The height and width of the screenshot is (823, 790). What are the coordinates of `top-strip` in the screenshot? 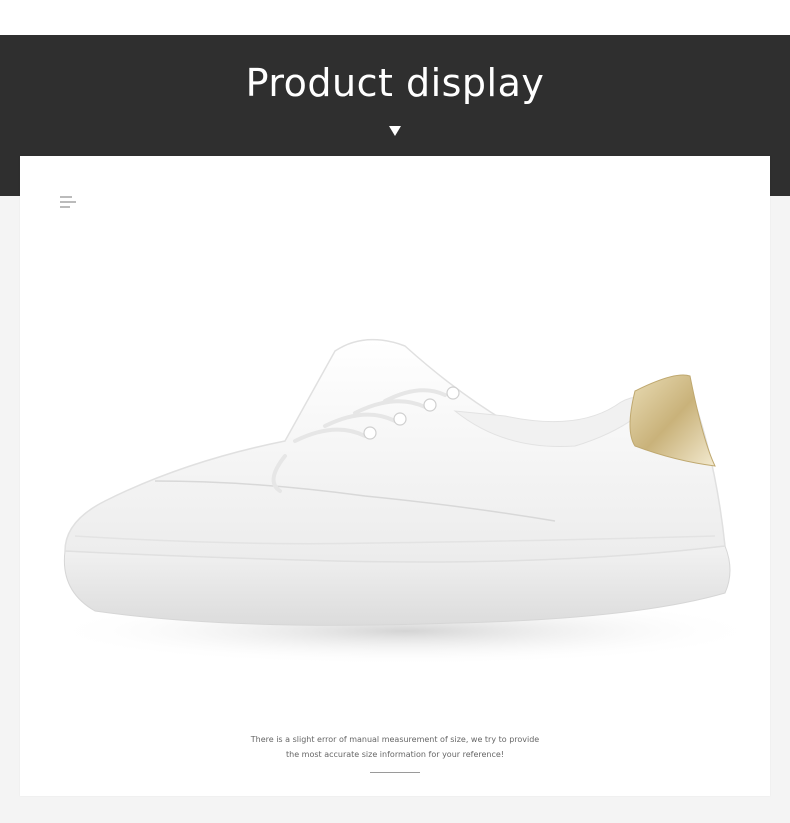 It's located at (395, 17).